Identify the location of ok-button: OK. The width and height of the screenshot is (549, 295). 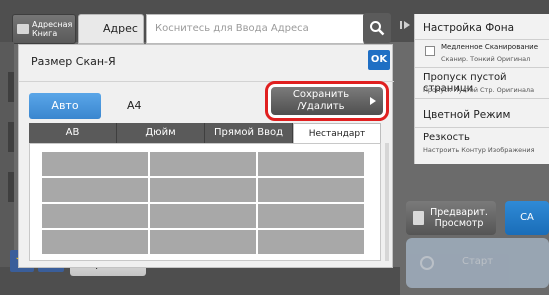
(379, 60).